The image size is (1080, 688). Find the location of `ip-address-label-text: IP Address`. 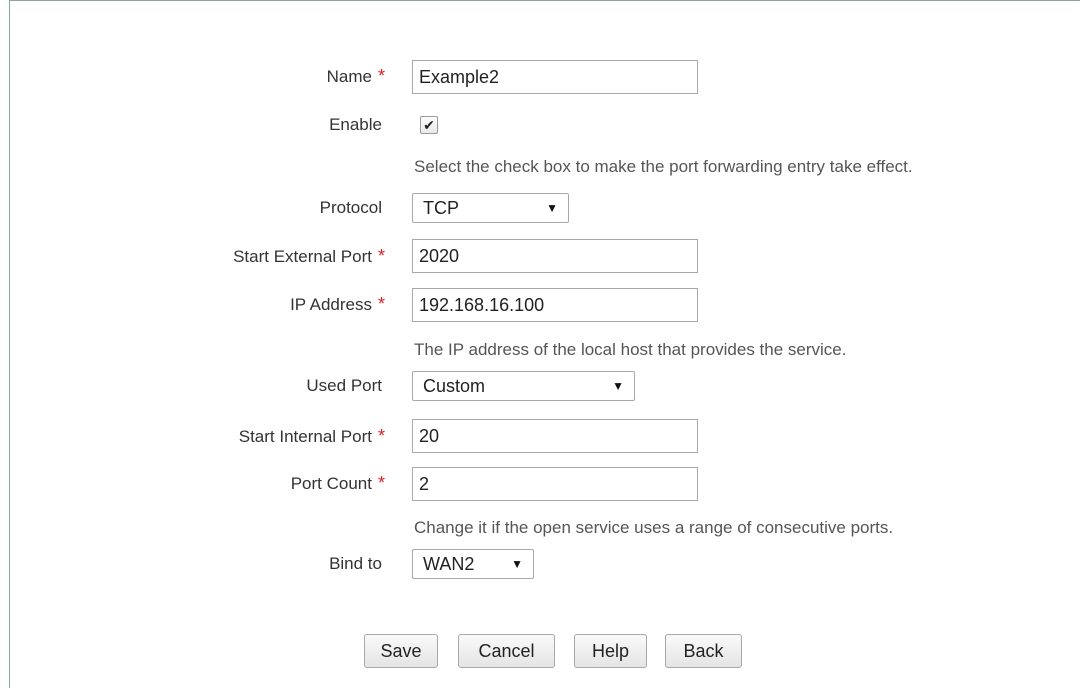

ip-address-label-text: IP Address is located at coordinates (331, 304).